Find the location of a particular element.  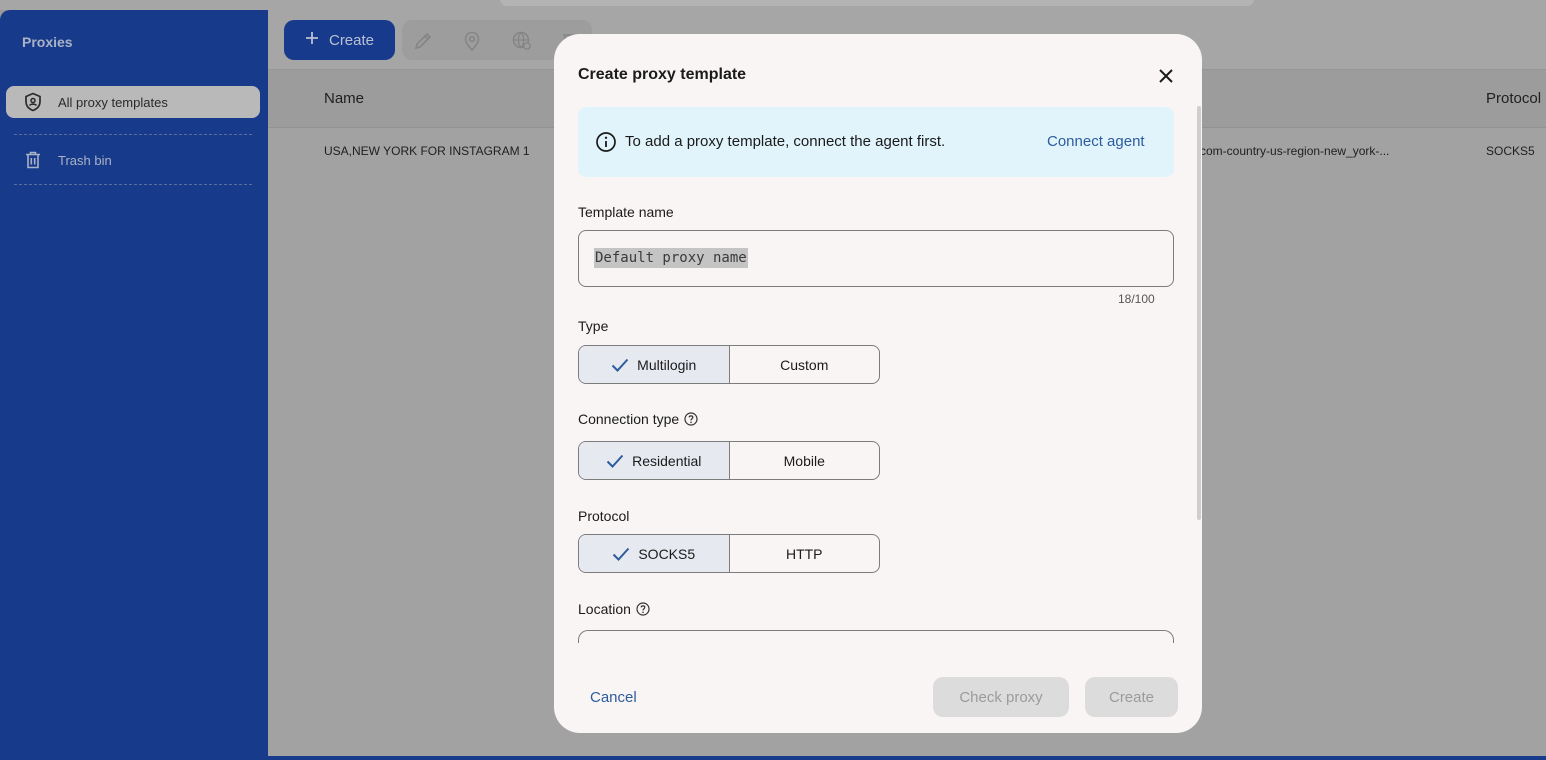

column-header-protocol: Protocol is located at coordinates (1513, 98).